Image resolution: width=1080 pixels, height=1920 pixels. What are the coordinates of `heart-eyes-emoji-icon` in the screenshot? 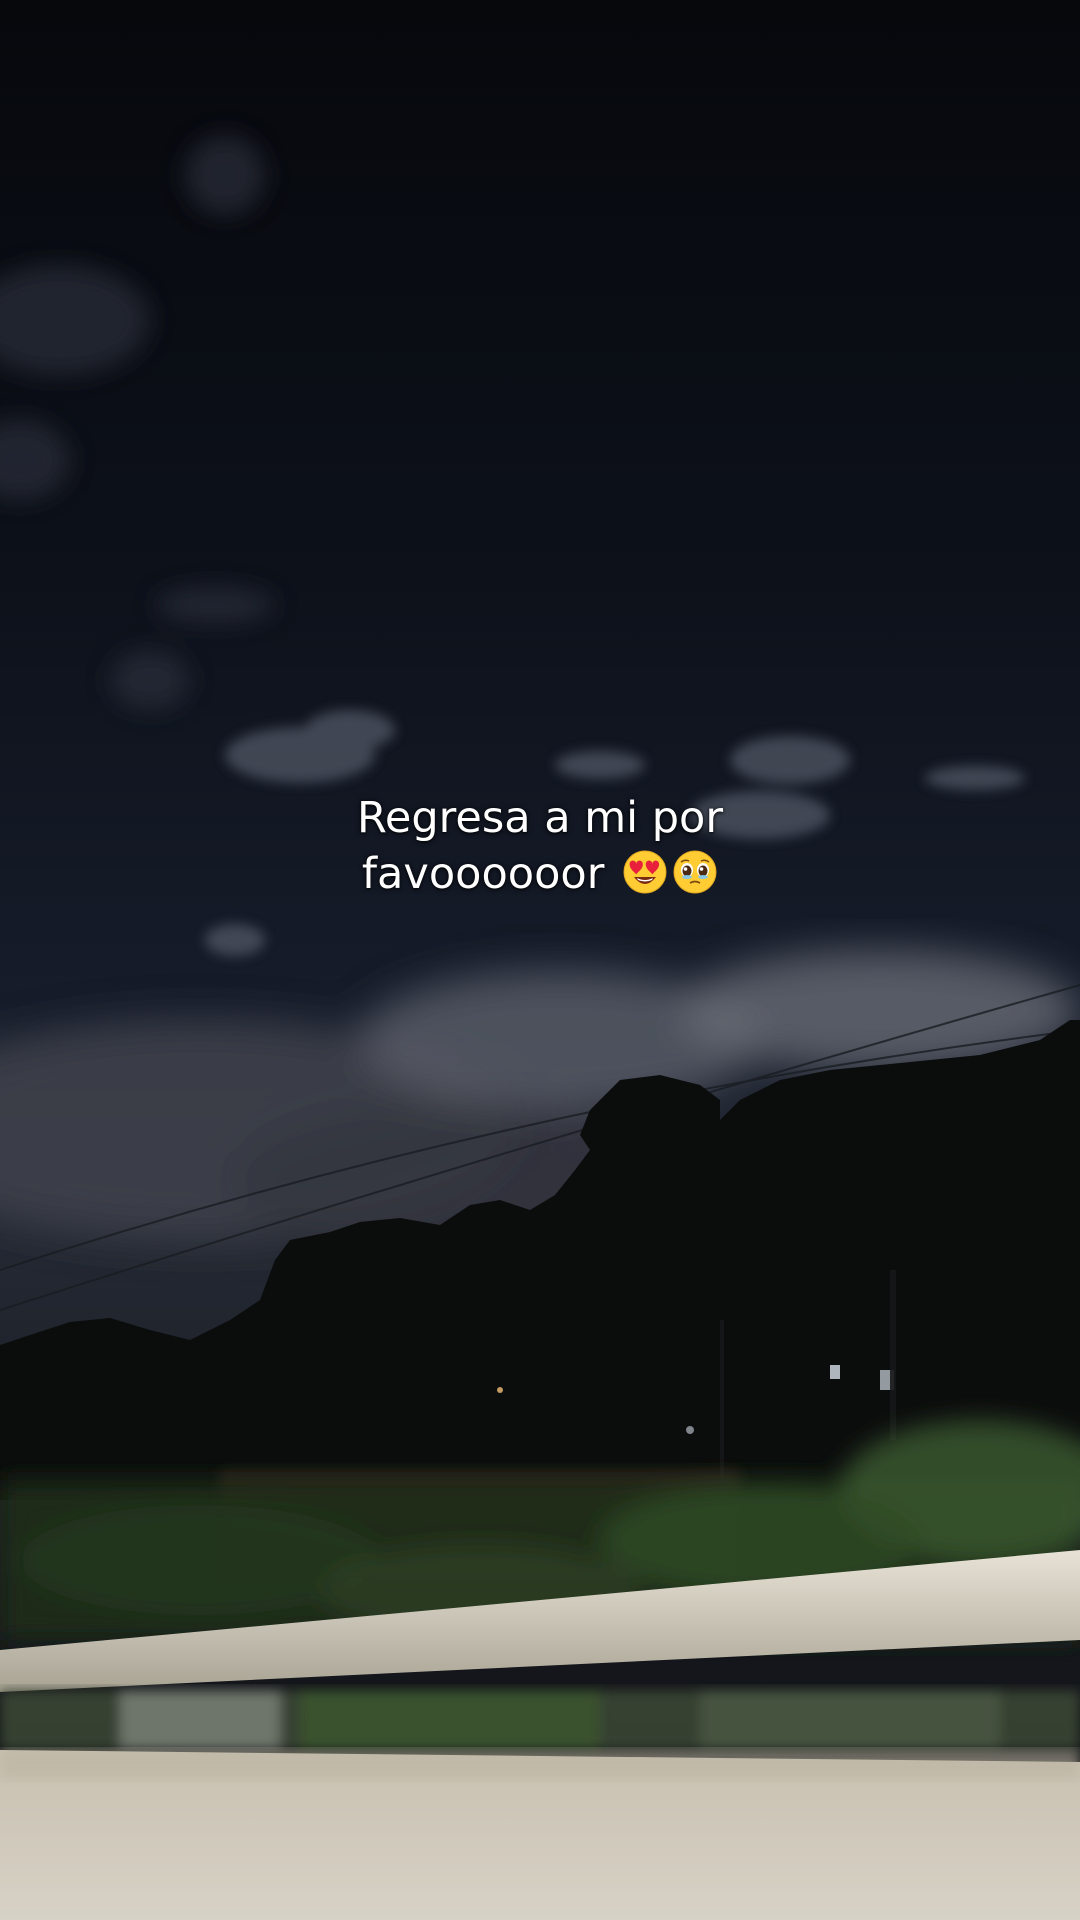 It's located at (645, 872).